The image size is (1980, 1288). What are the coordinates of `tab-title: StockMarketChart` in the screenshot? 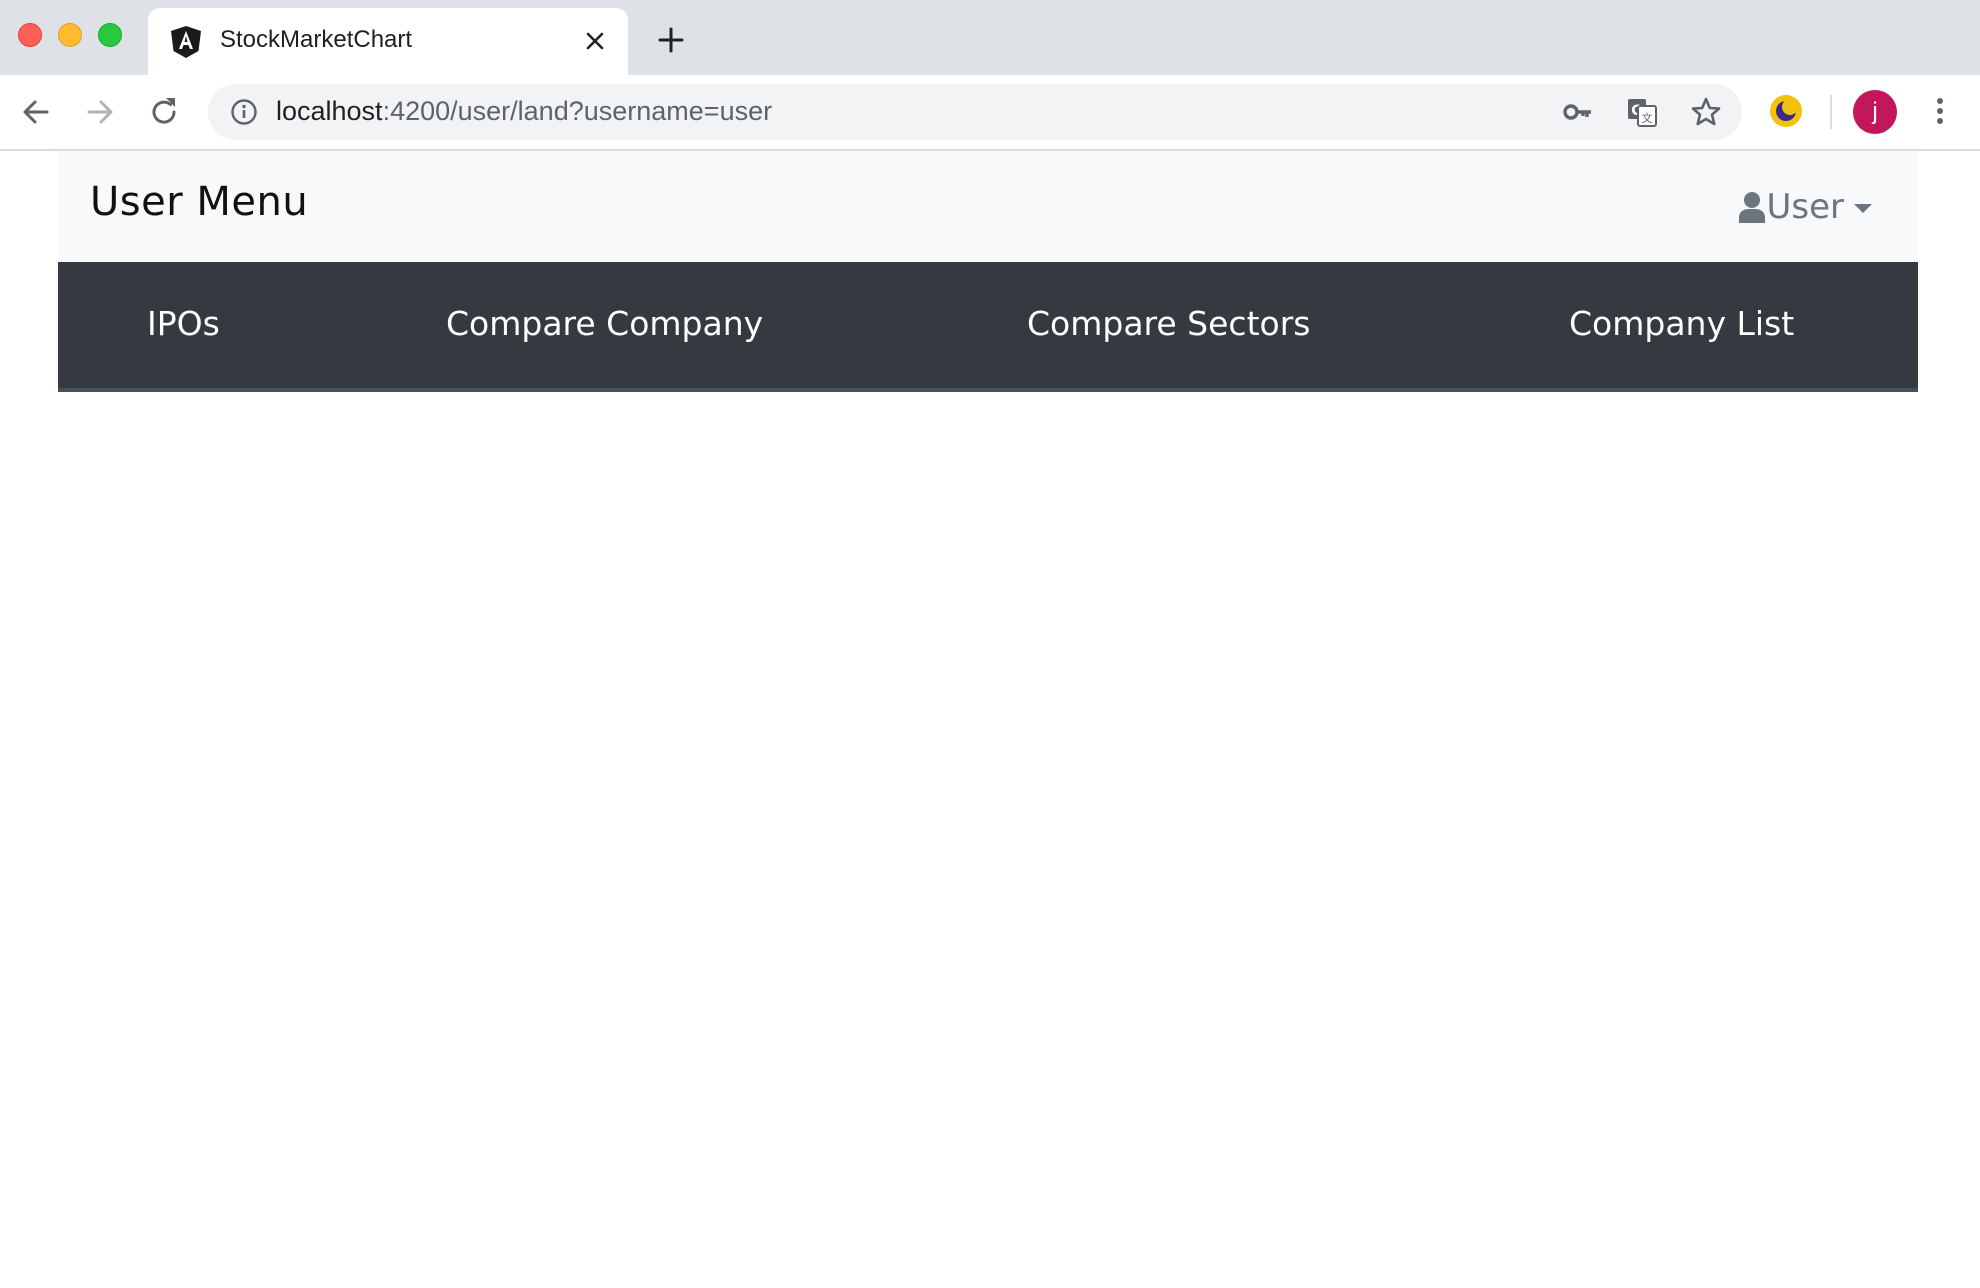 It's located at (316, 39).